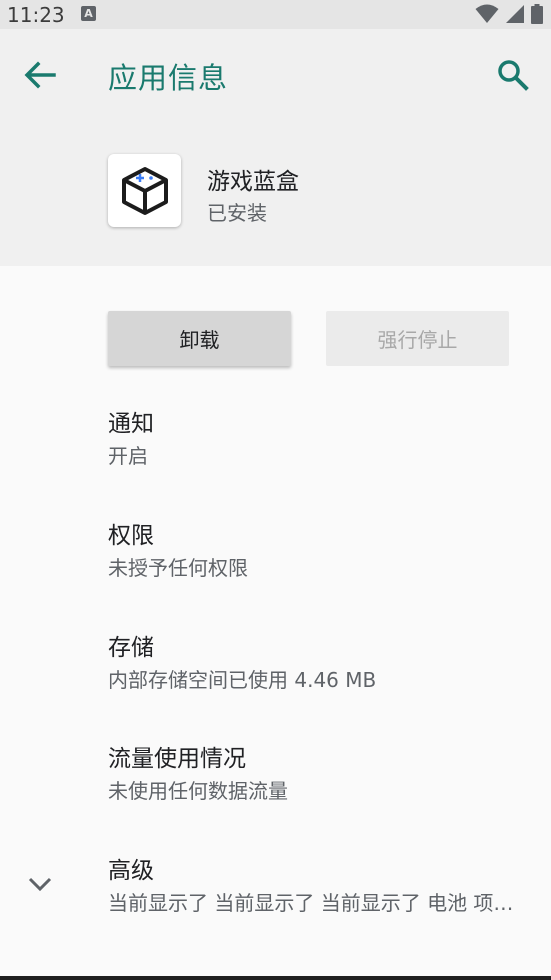  I want to click on pref-title: 权限, so click(131, 536).